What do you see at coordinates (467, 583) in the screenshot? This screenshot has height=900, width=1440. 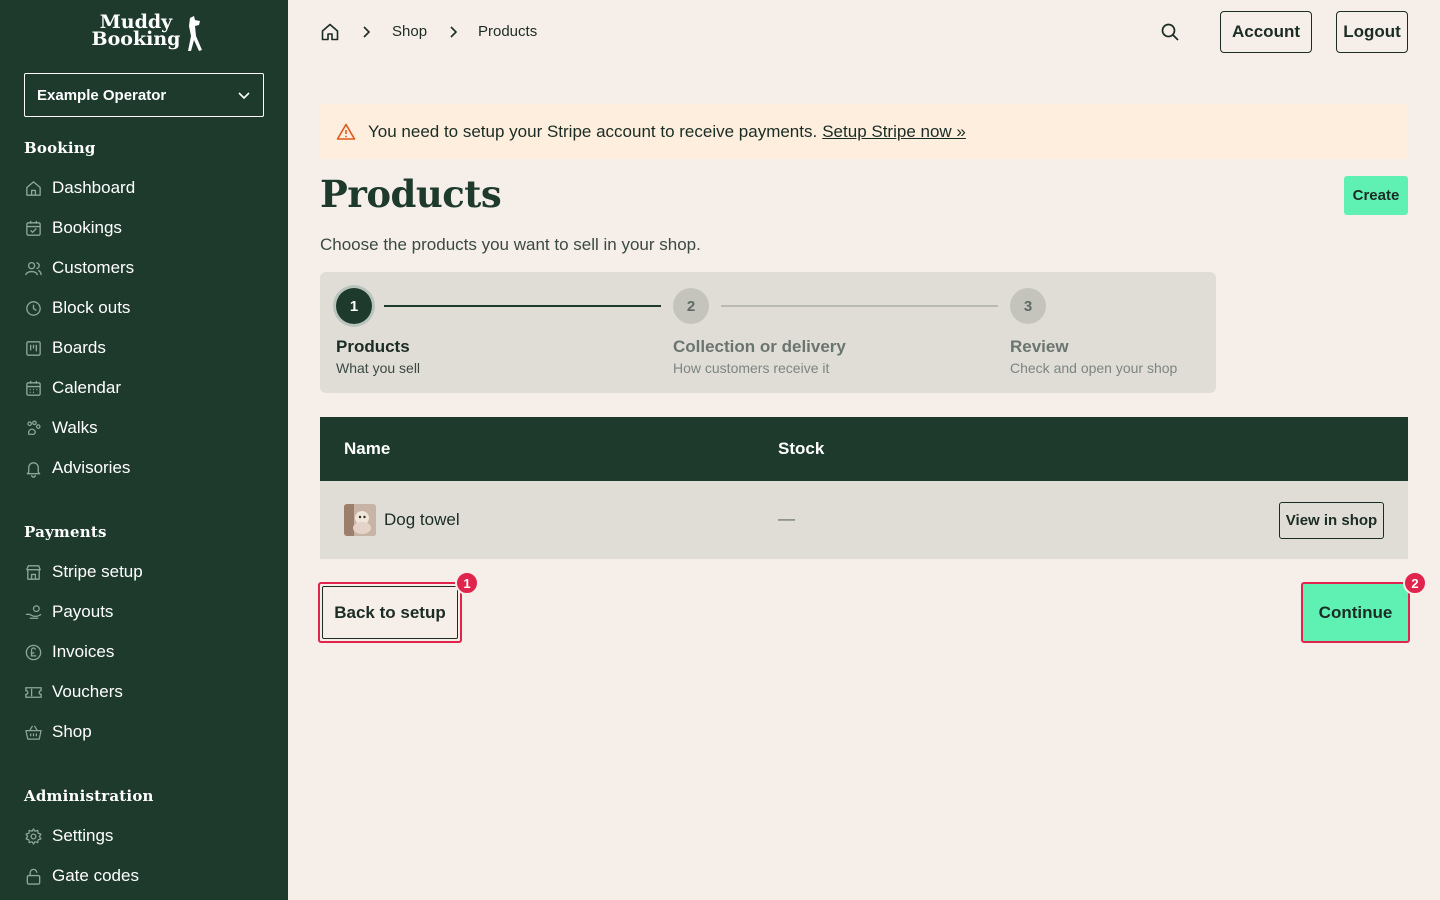 I see `step-badge-1: 1` at bounding box center [467, 583].